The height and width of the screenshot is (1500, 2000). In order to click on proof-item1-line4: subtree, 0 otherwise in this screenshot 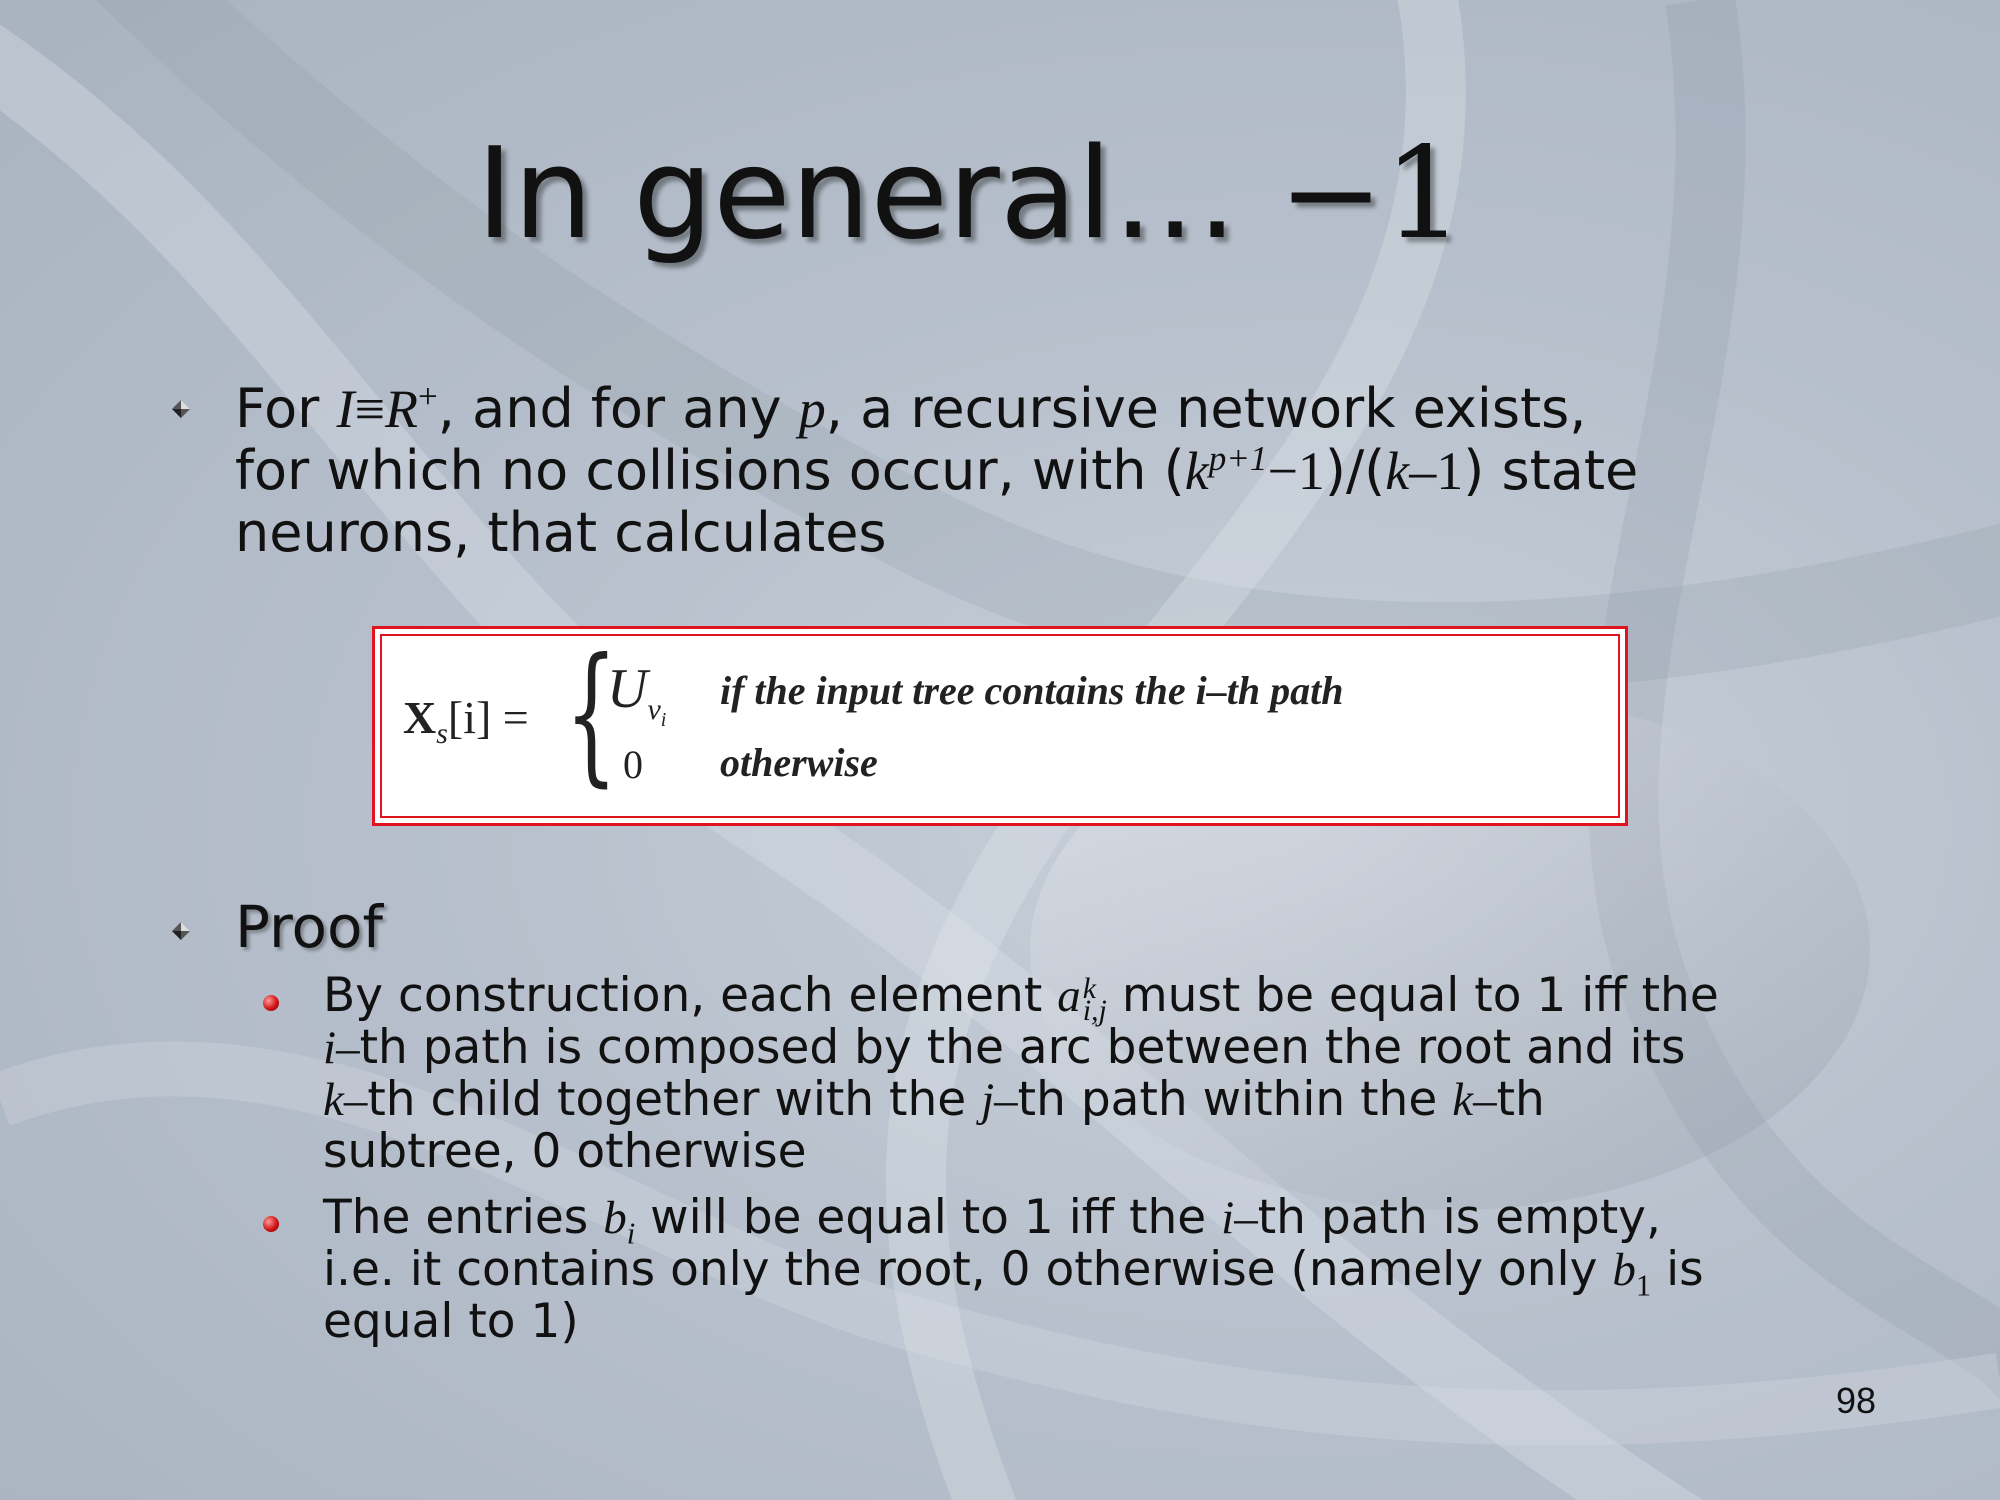, I will do `click(565, 1152)`.